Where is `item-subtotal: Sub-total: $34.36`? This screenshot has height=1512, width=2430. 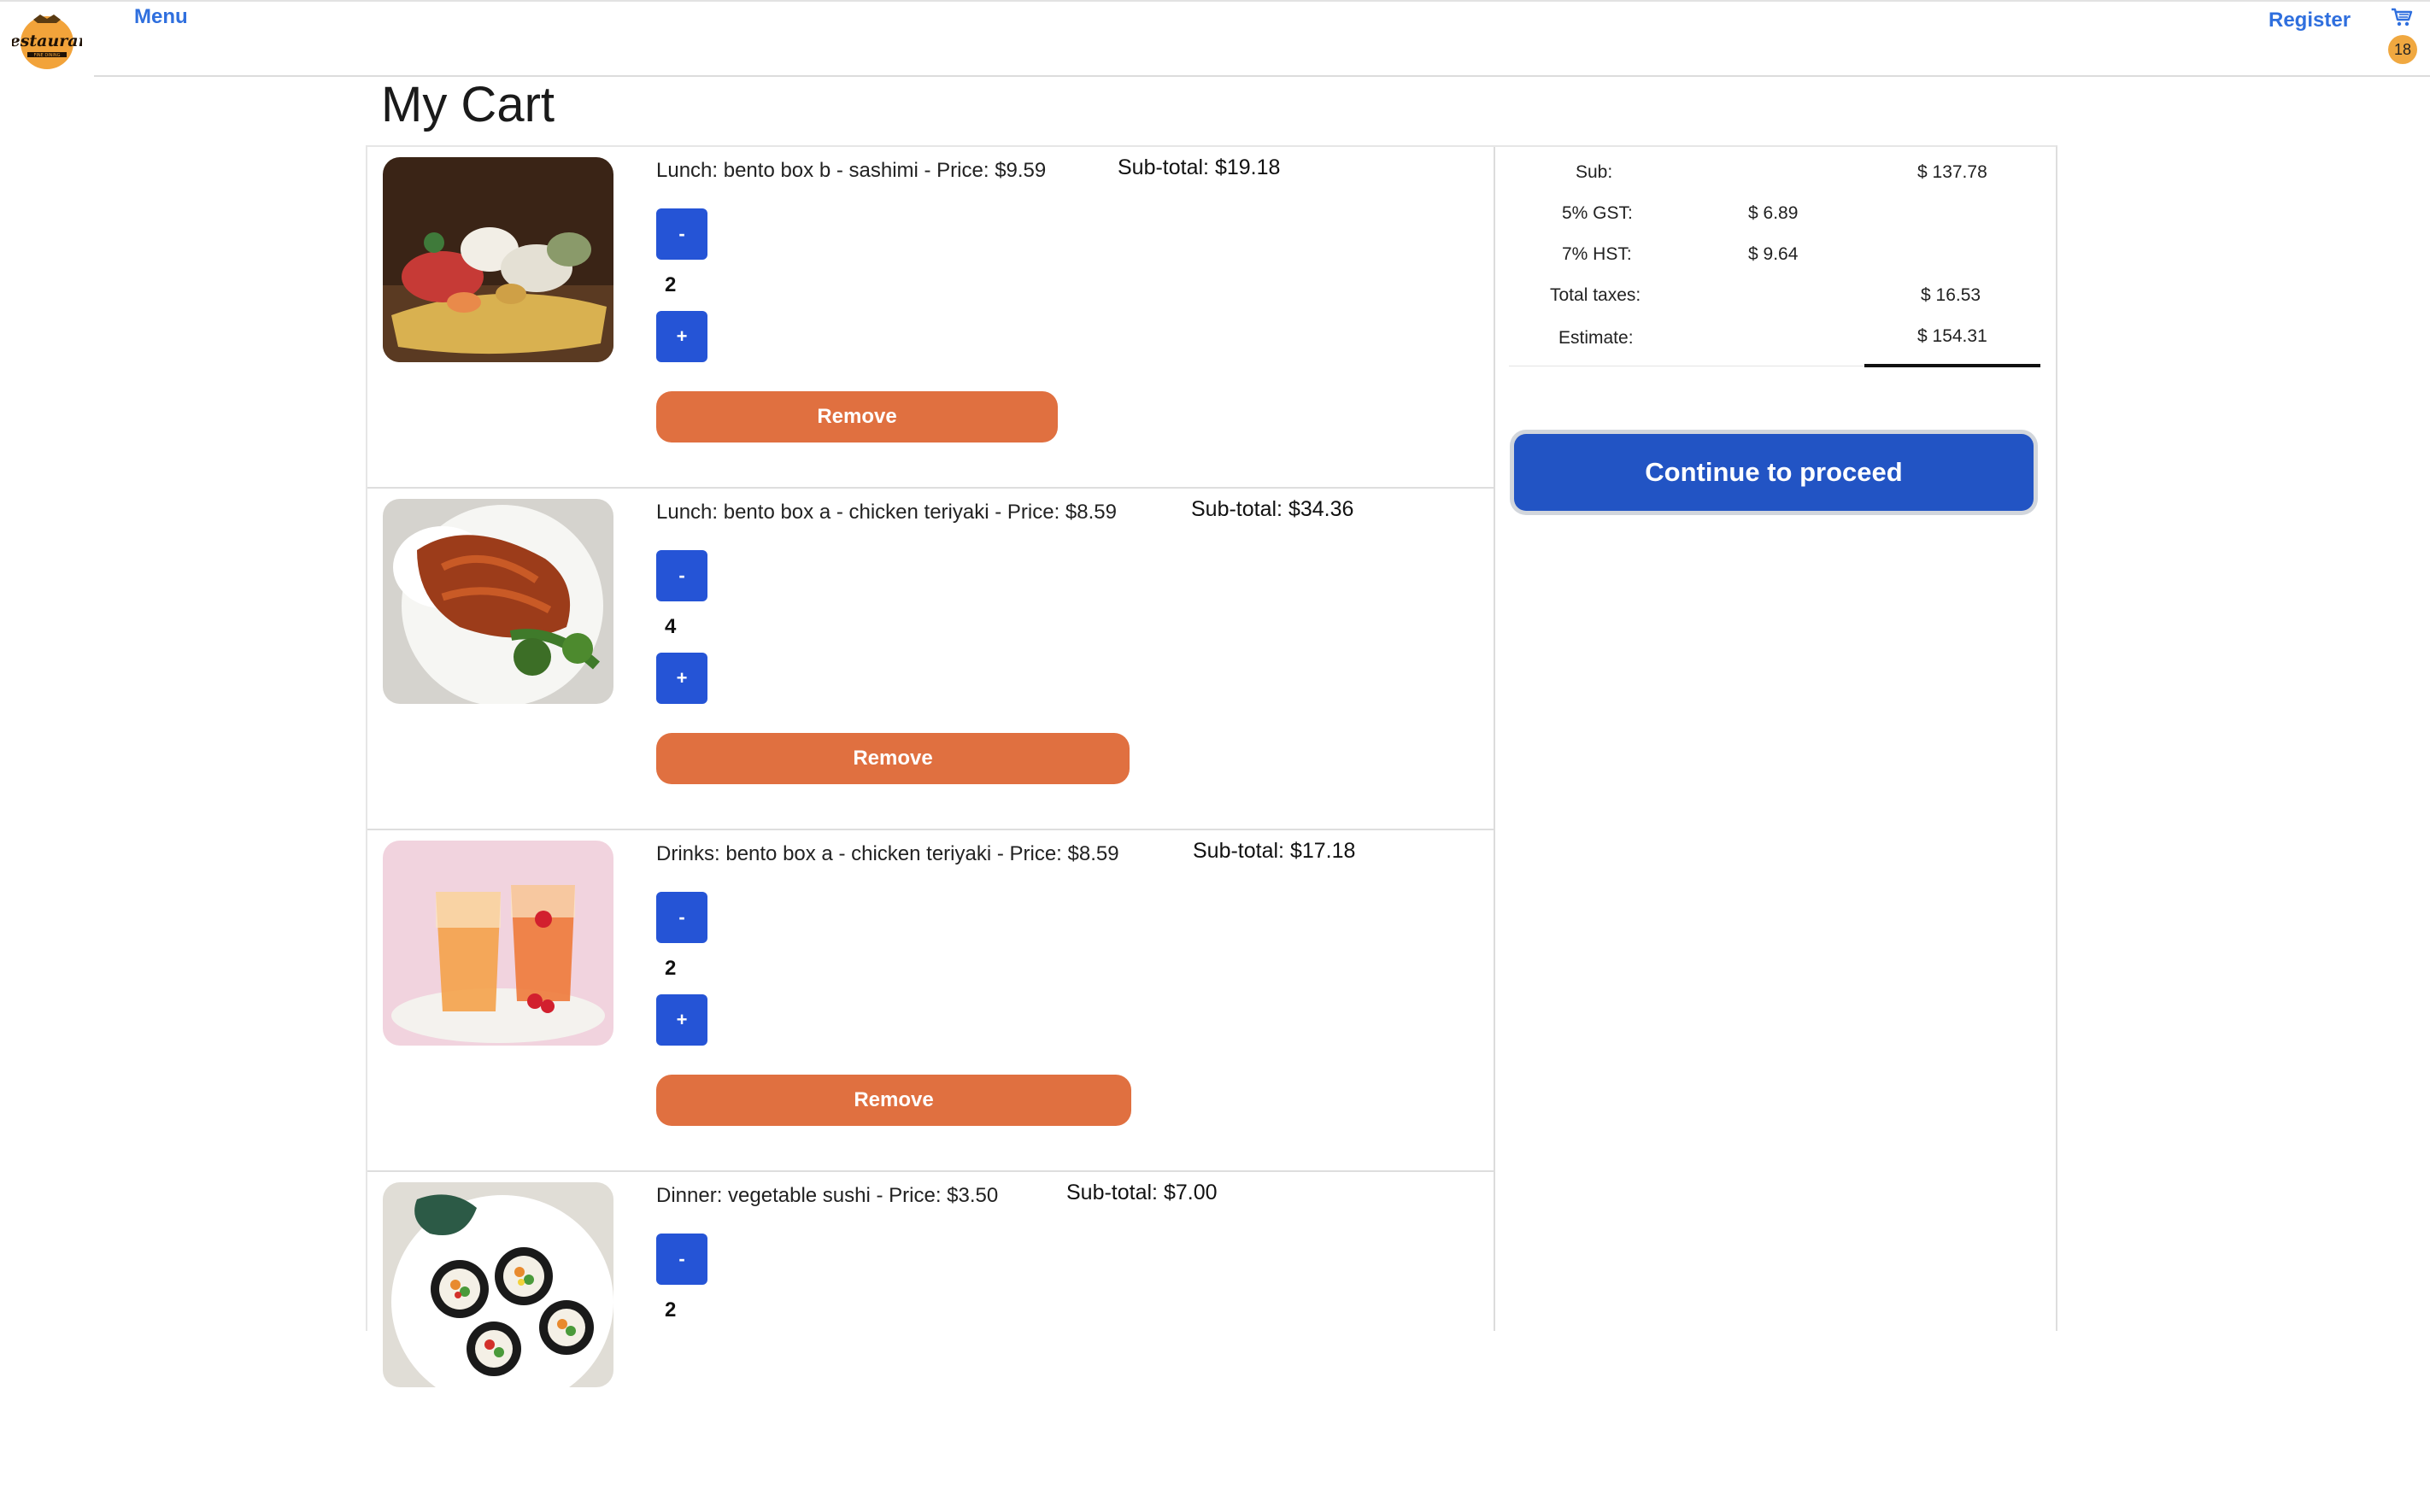 item-subtotal: Sub-total: $34.36 is located at coordinates (1272, 509).